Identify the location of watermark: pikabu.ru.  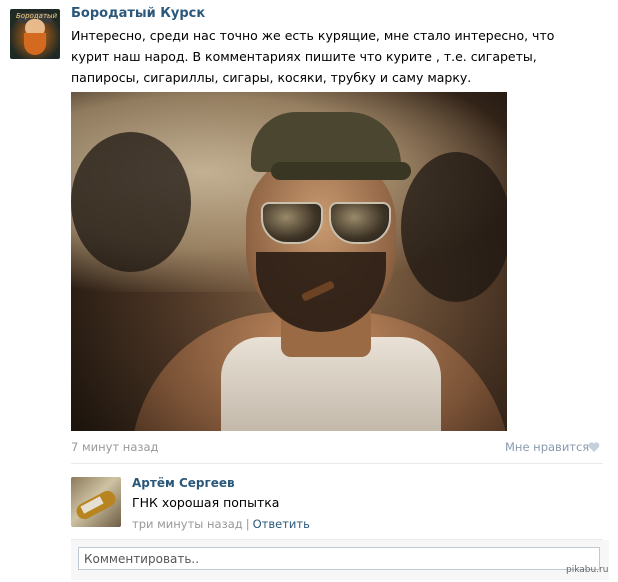
(587, 570).